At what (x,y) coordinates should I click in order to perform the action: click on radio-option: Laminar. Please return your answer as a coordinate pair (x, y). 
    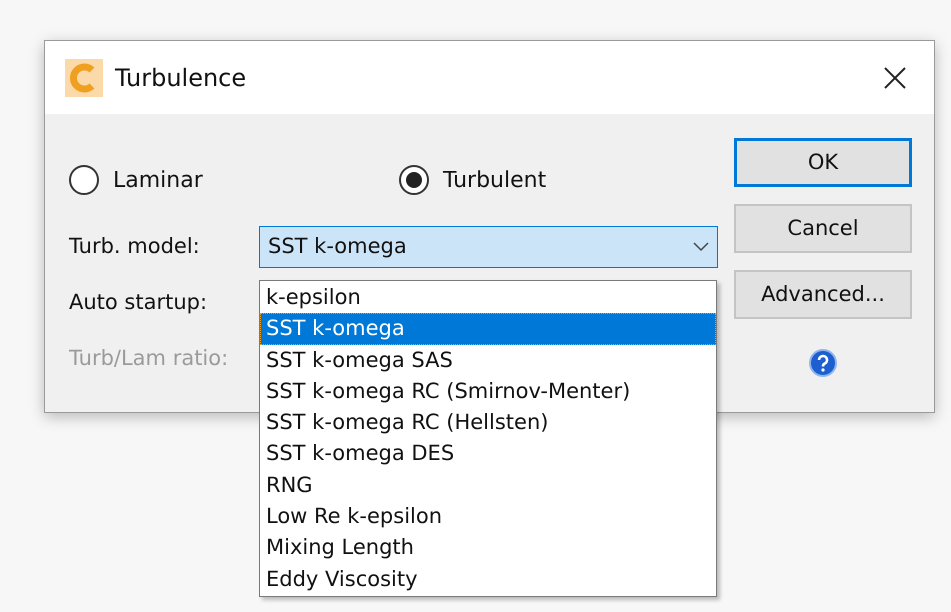
    Looking at the image, I should click on (234, 180).